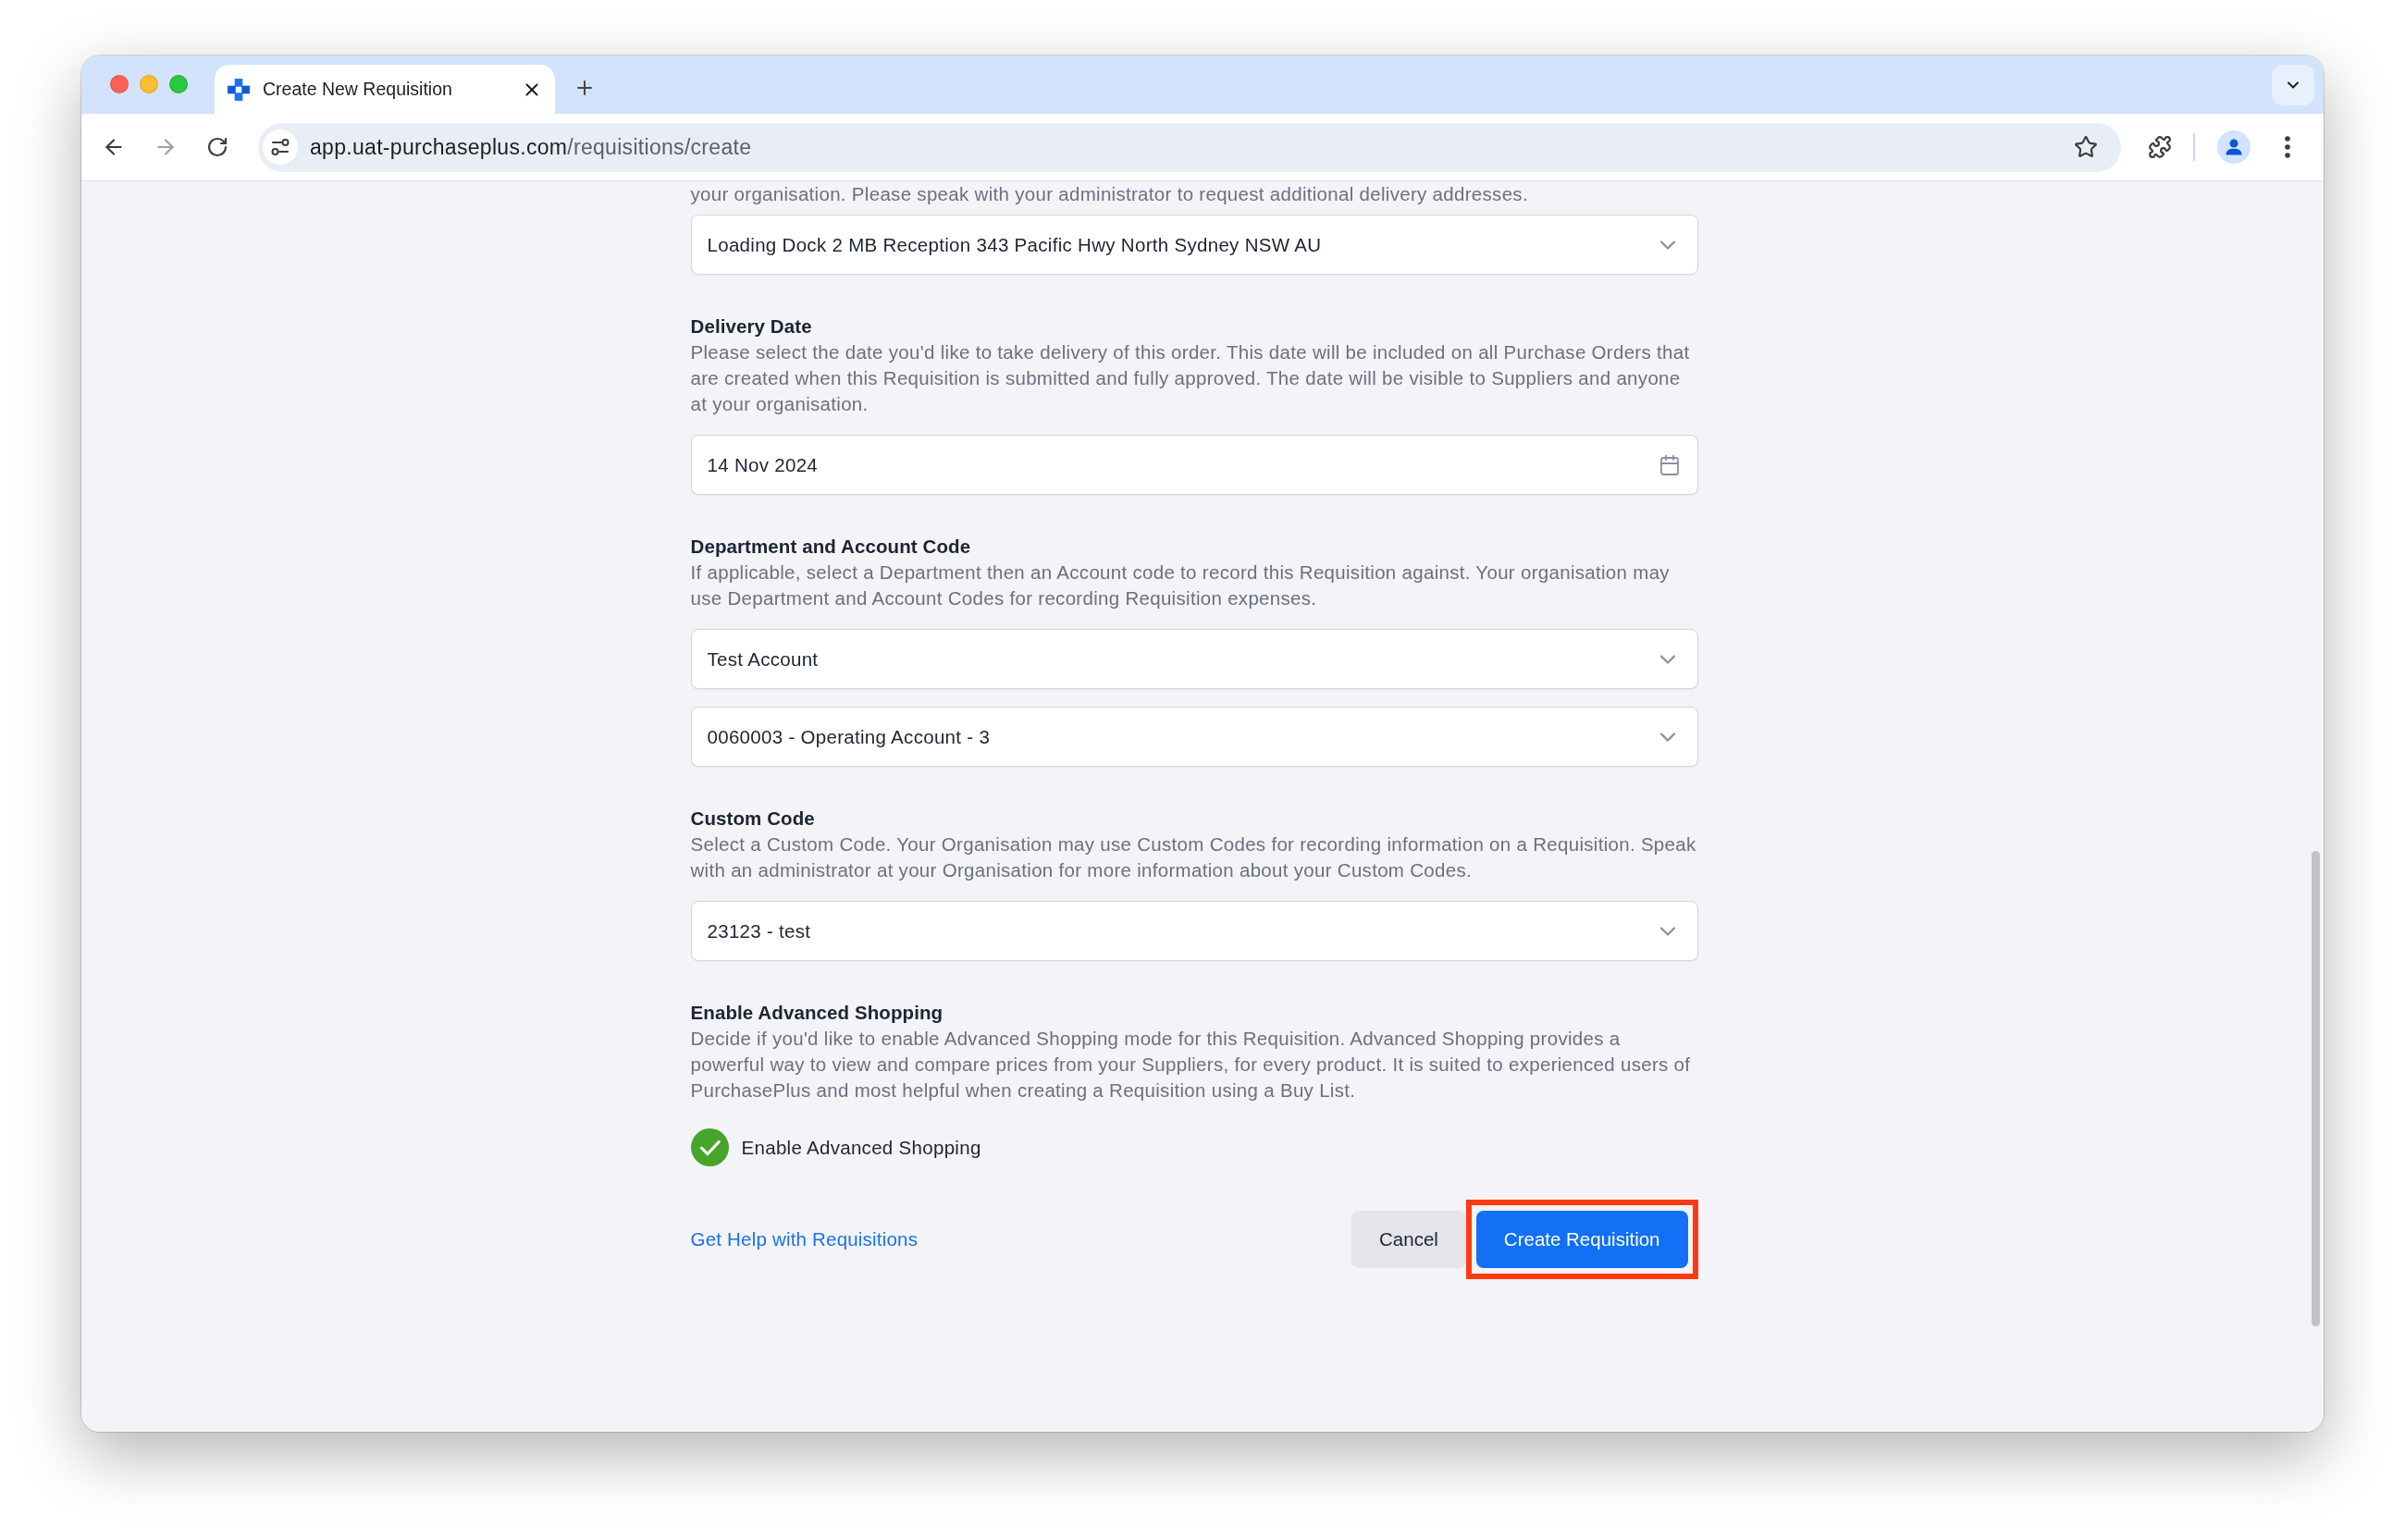 The image size is (2405, 1540). Describe the element at coordinates (1670, 465) in the screenshot. I see `calendar-icon` at that location.